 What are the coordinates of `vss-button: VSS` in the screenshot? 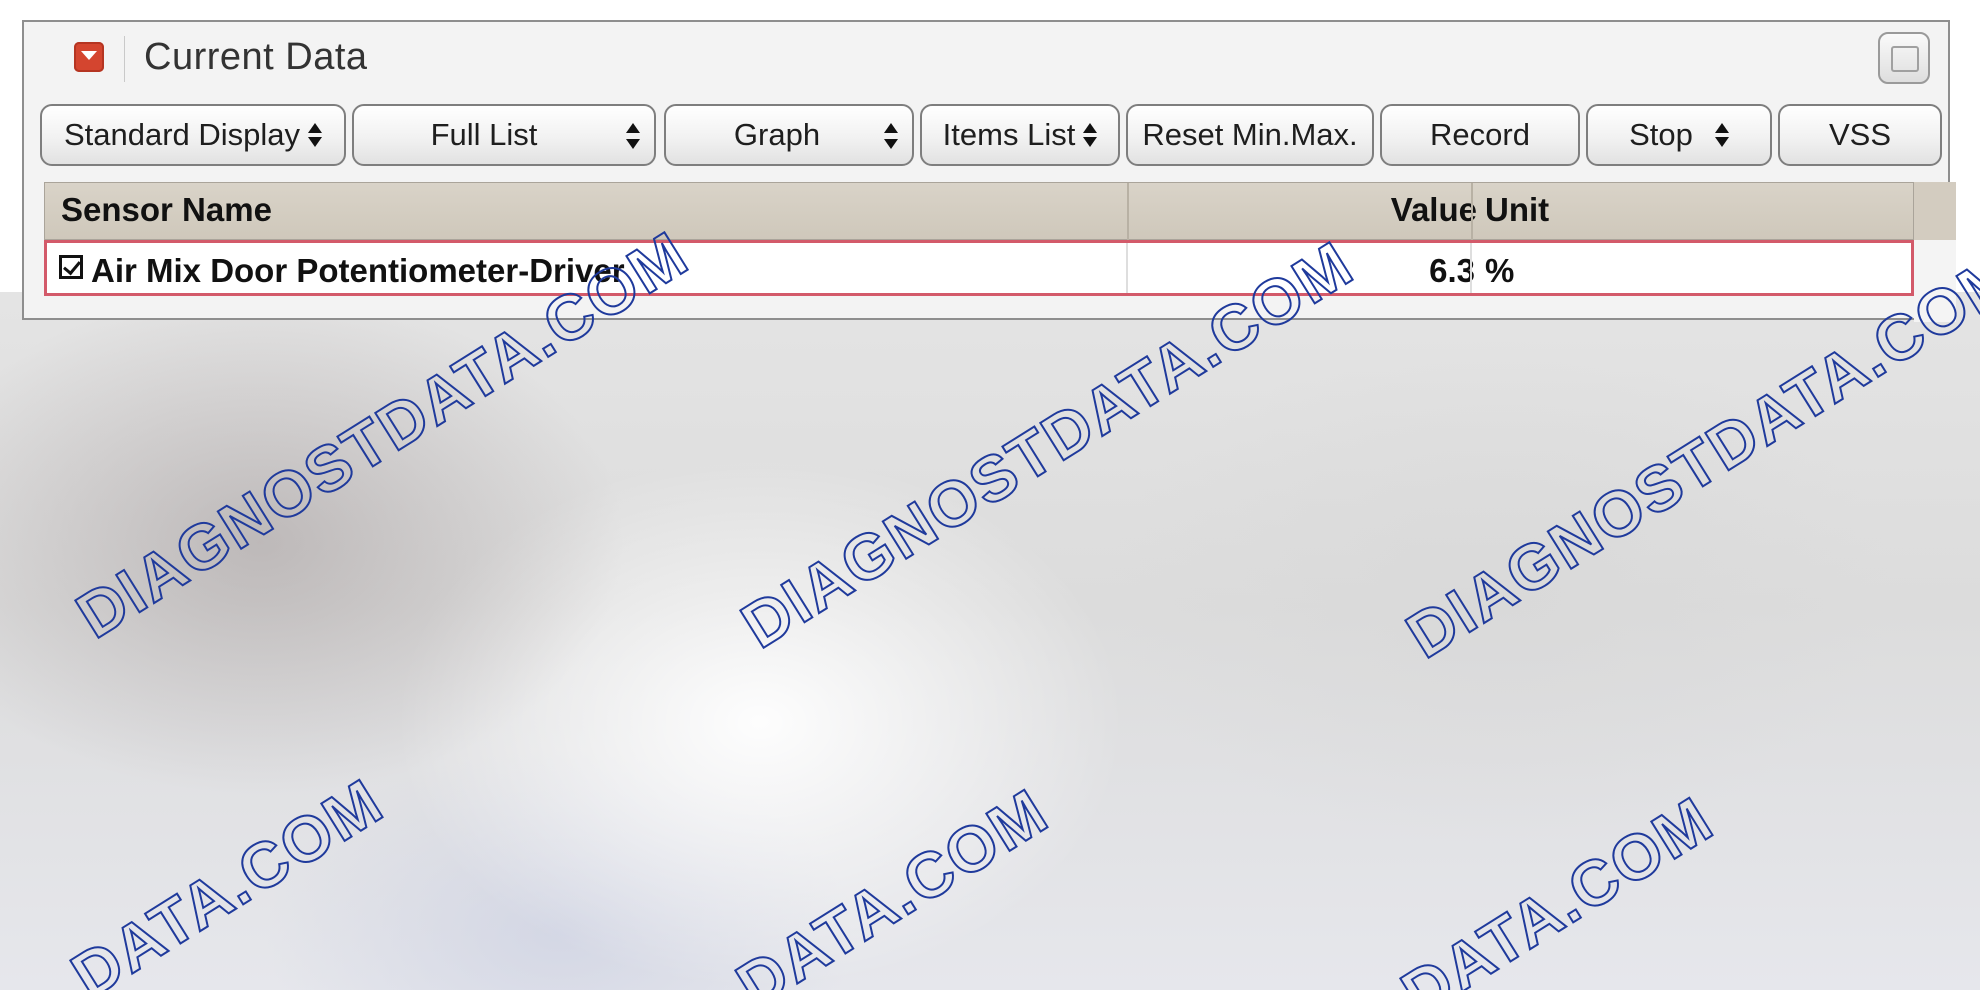 It's located at (1860, 135).